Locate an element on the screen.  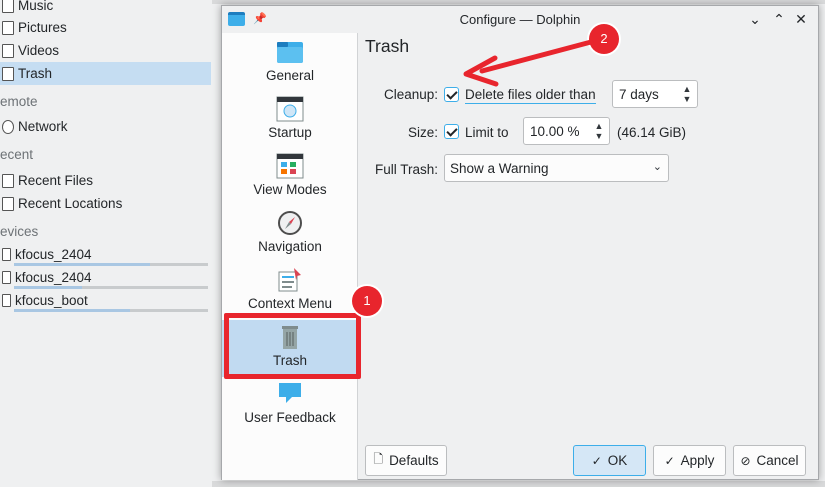
feedback-icon is located at coordinates (290, 394).